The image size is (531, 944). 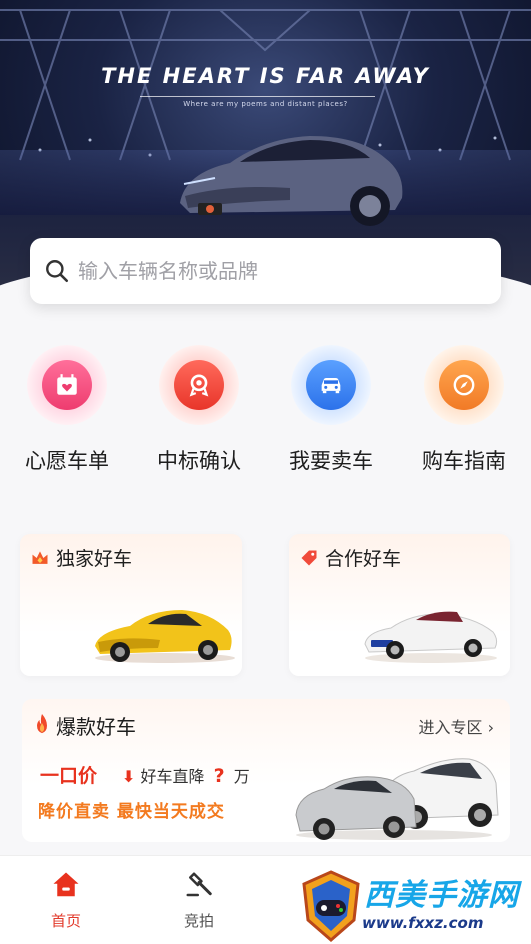 I want to click on quick-wishlist-label: 心愿车单, so click(x=67, y=461).